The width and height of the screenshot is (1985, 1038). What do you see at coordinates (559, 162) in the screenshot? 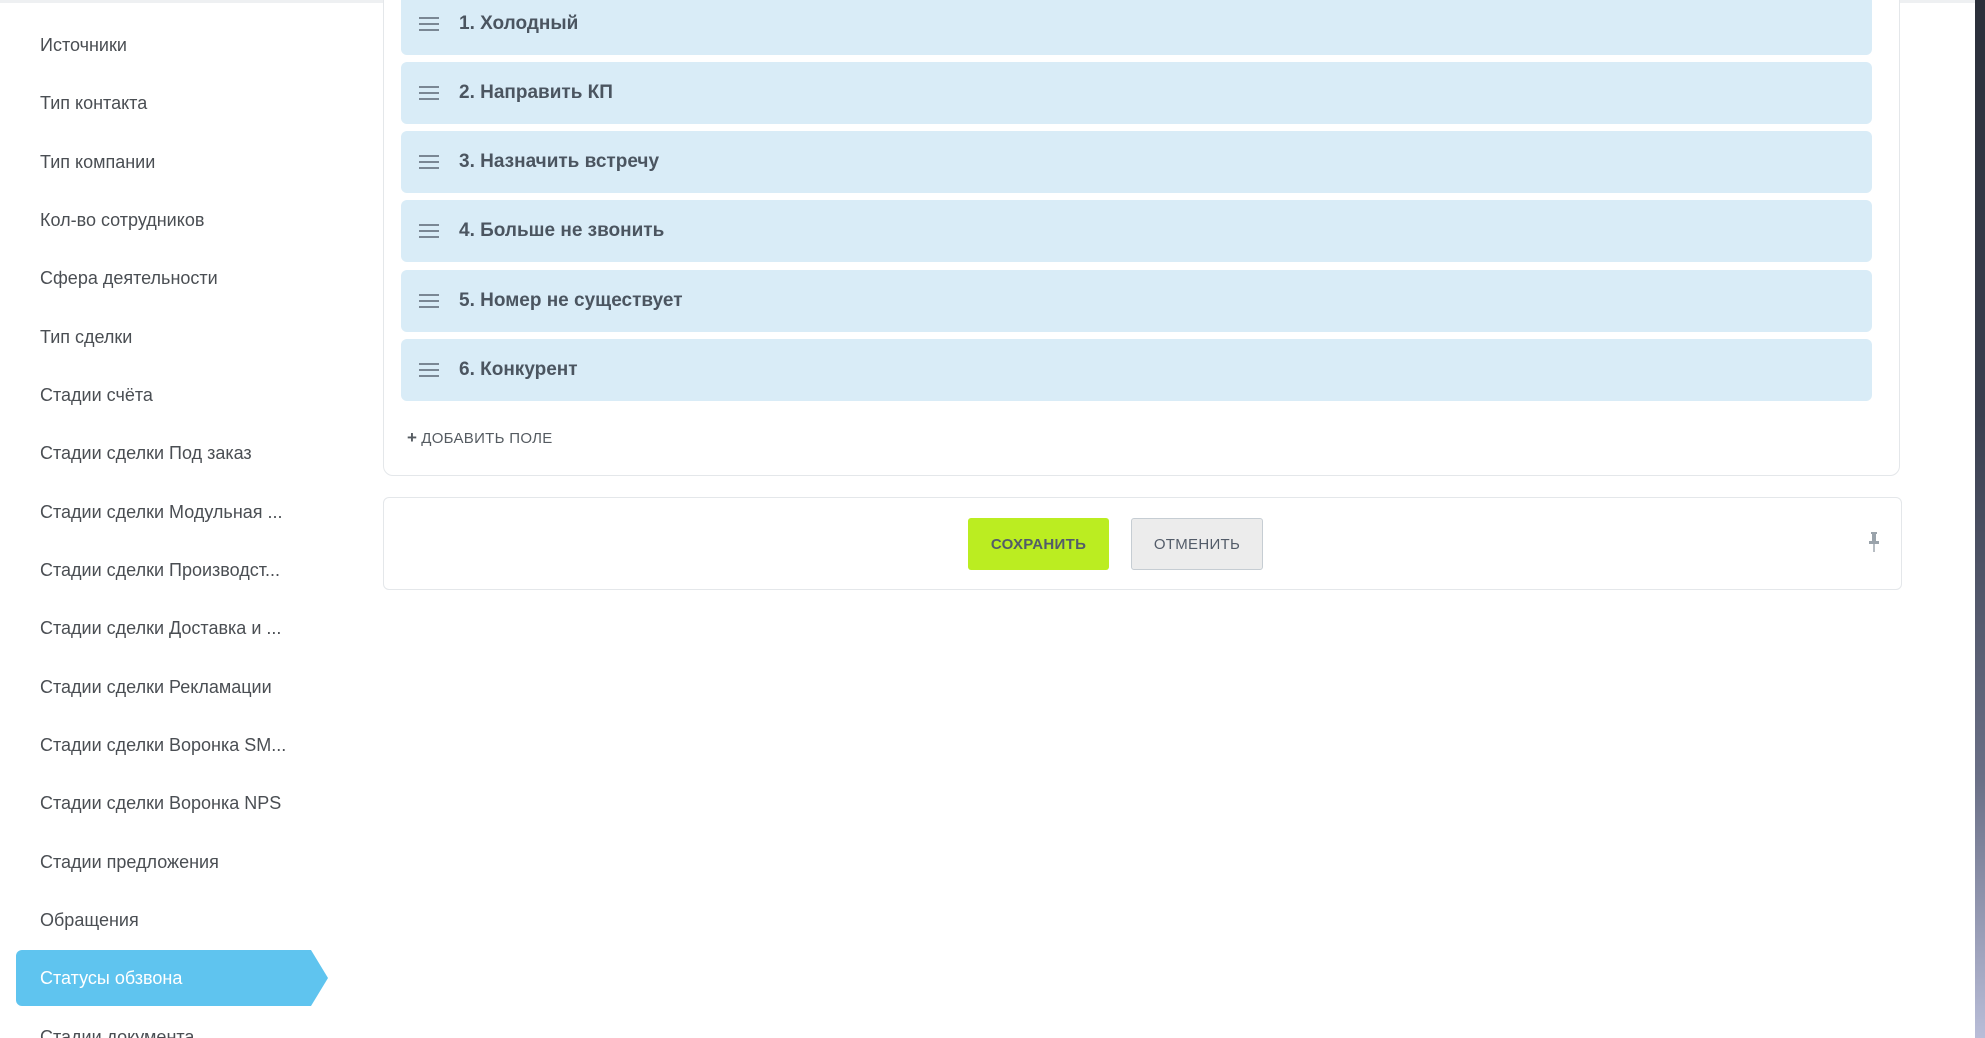
I see `status-label: 3. Назначить встречу` at bounding box center [559, 162].